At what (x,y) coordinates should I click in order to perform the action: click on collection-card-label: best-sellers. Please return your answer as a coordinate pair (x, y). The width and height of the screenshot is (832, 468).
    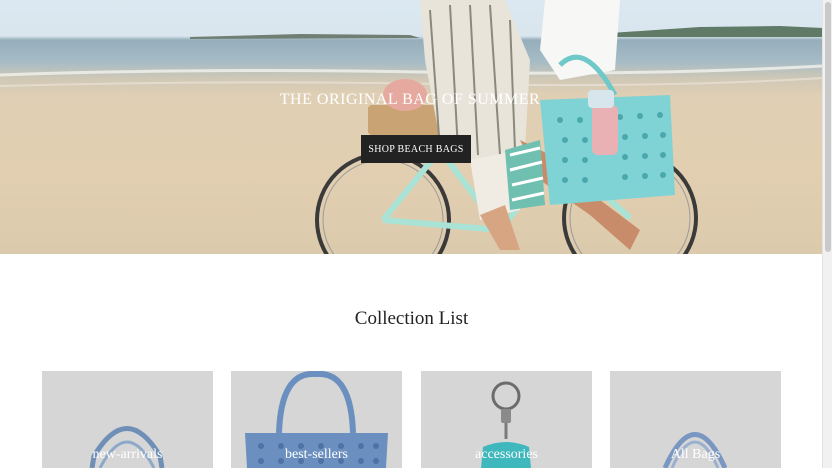
    Looking at the image, I should click on (316, 454).